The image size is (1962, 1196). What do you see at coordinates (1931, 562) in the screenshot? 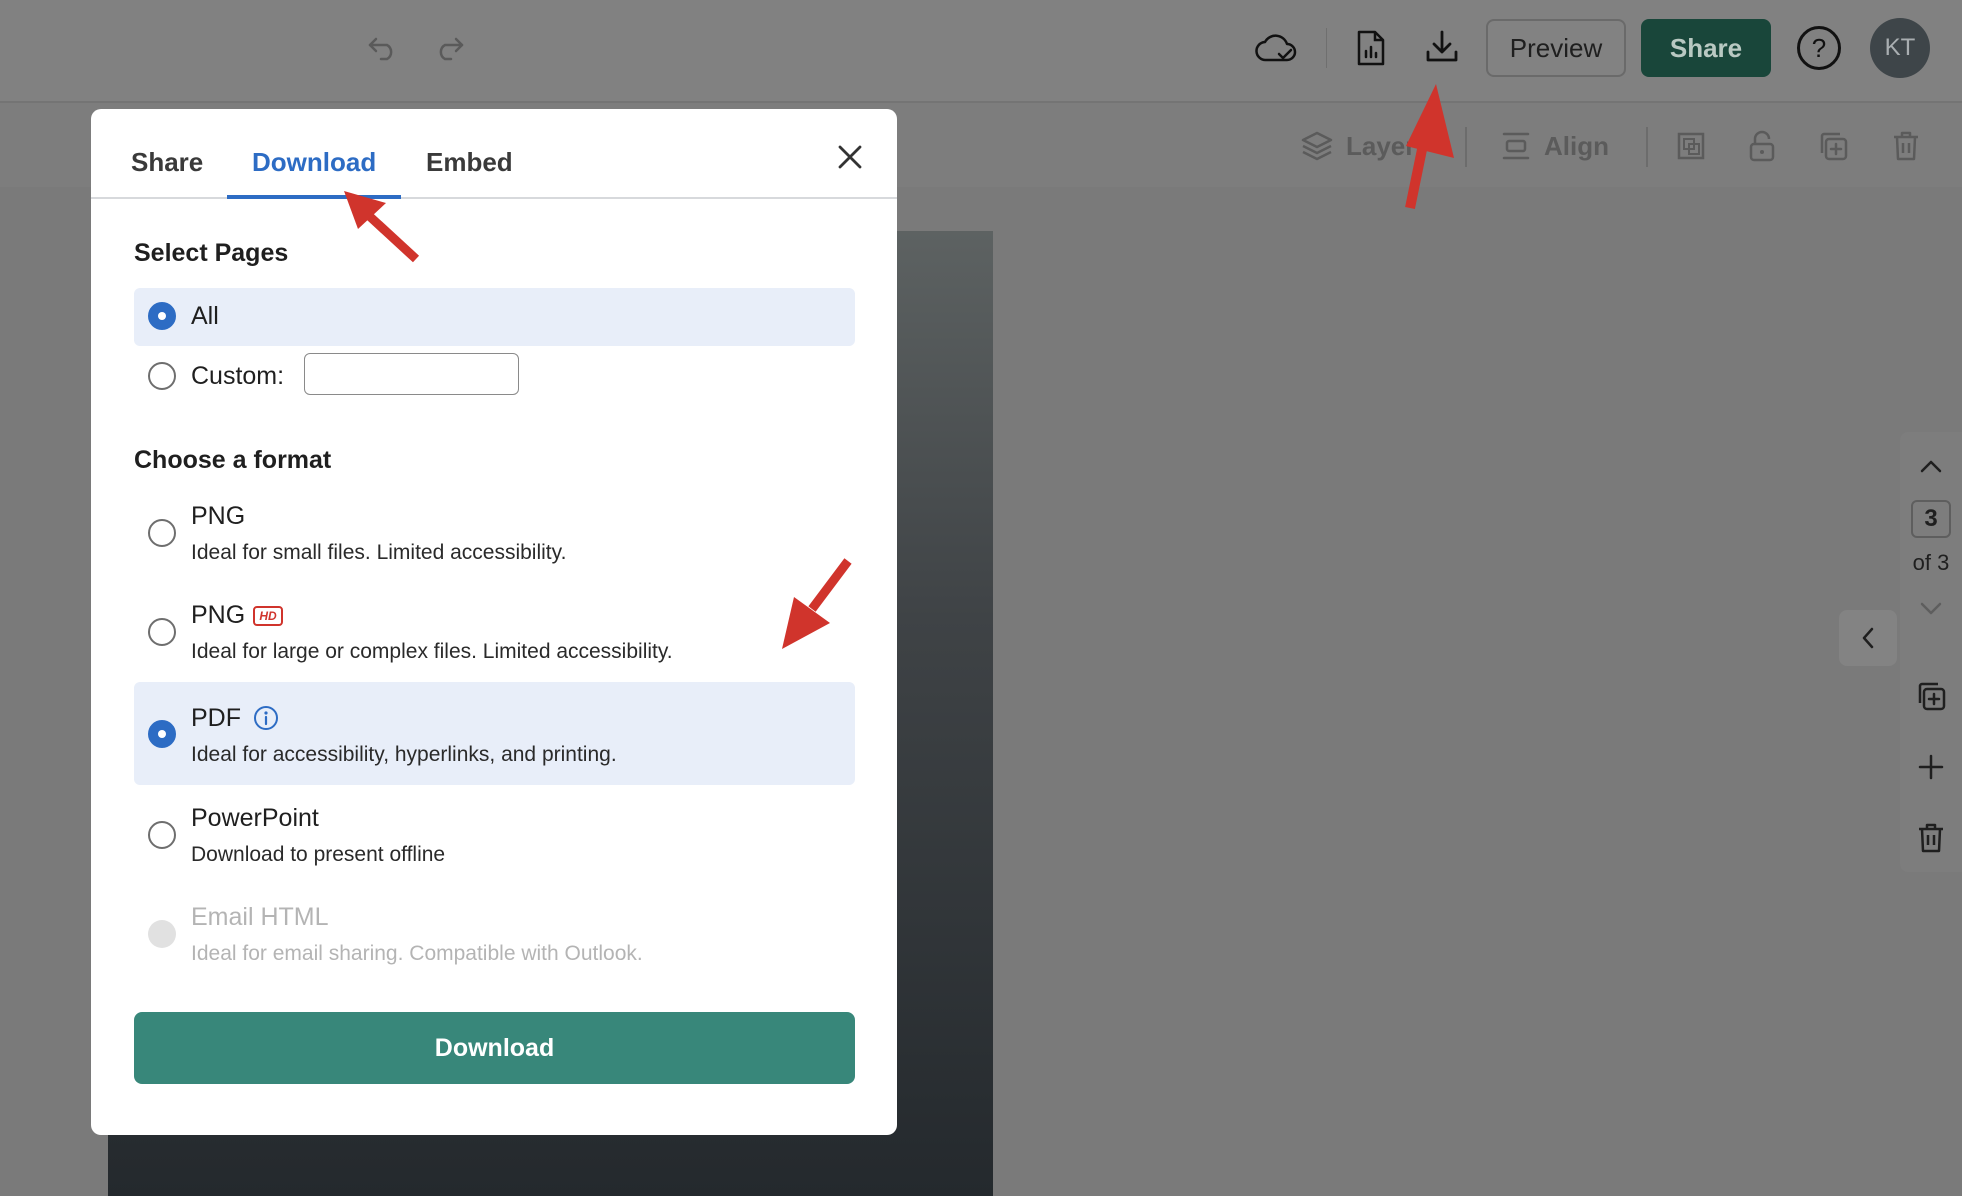
I see `page-count: of 3` at bounding box center [1931, 562].